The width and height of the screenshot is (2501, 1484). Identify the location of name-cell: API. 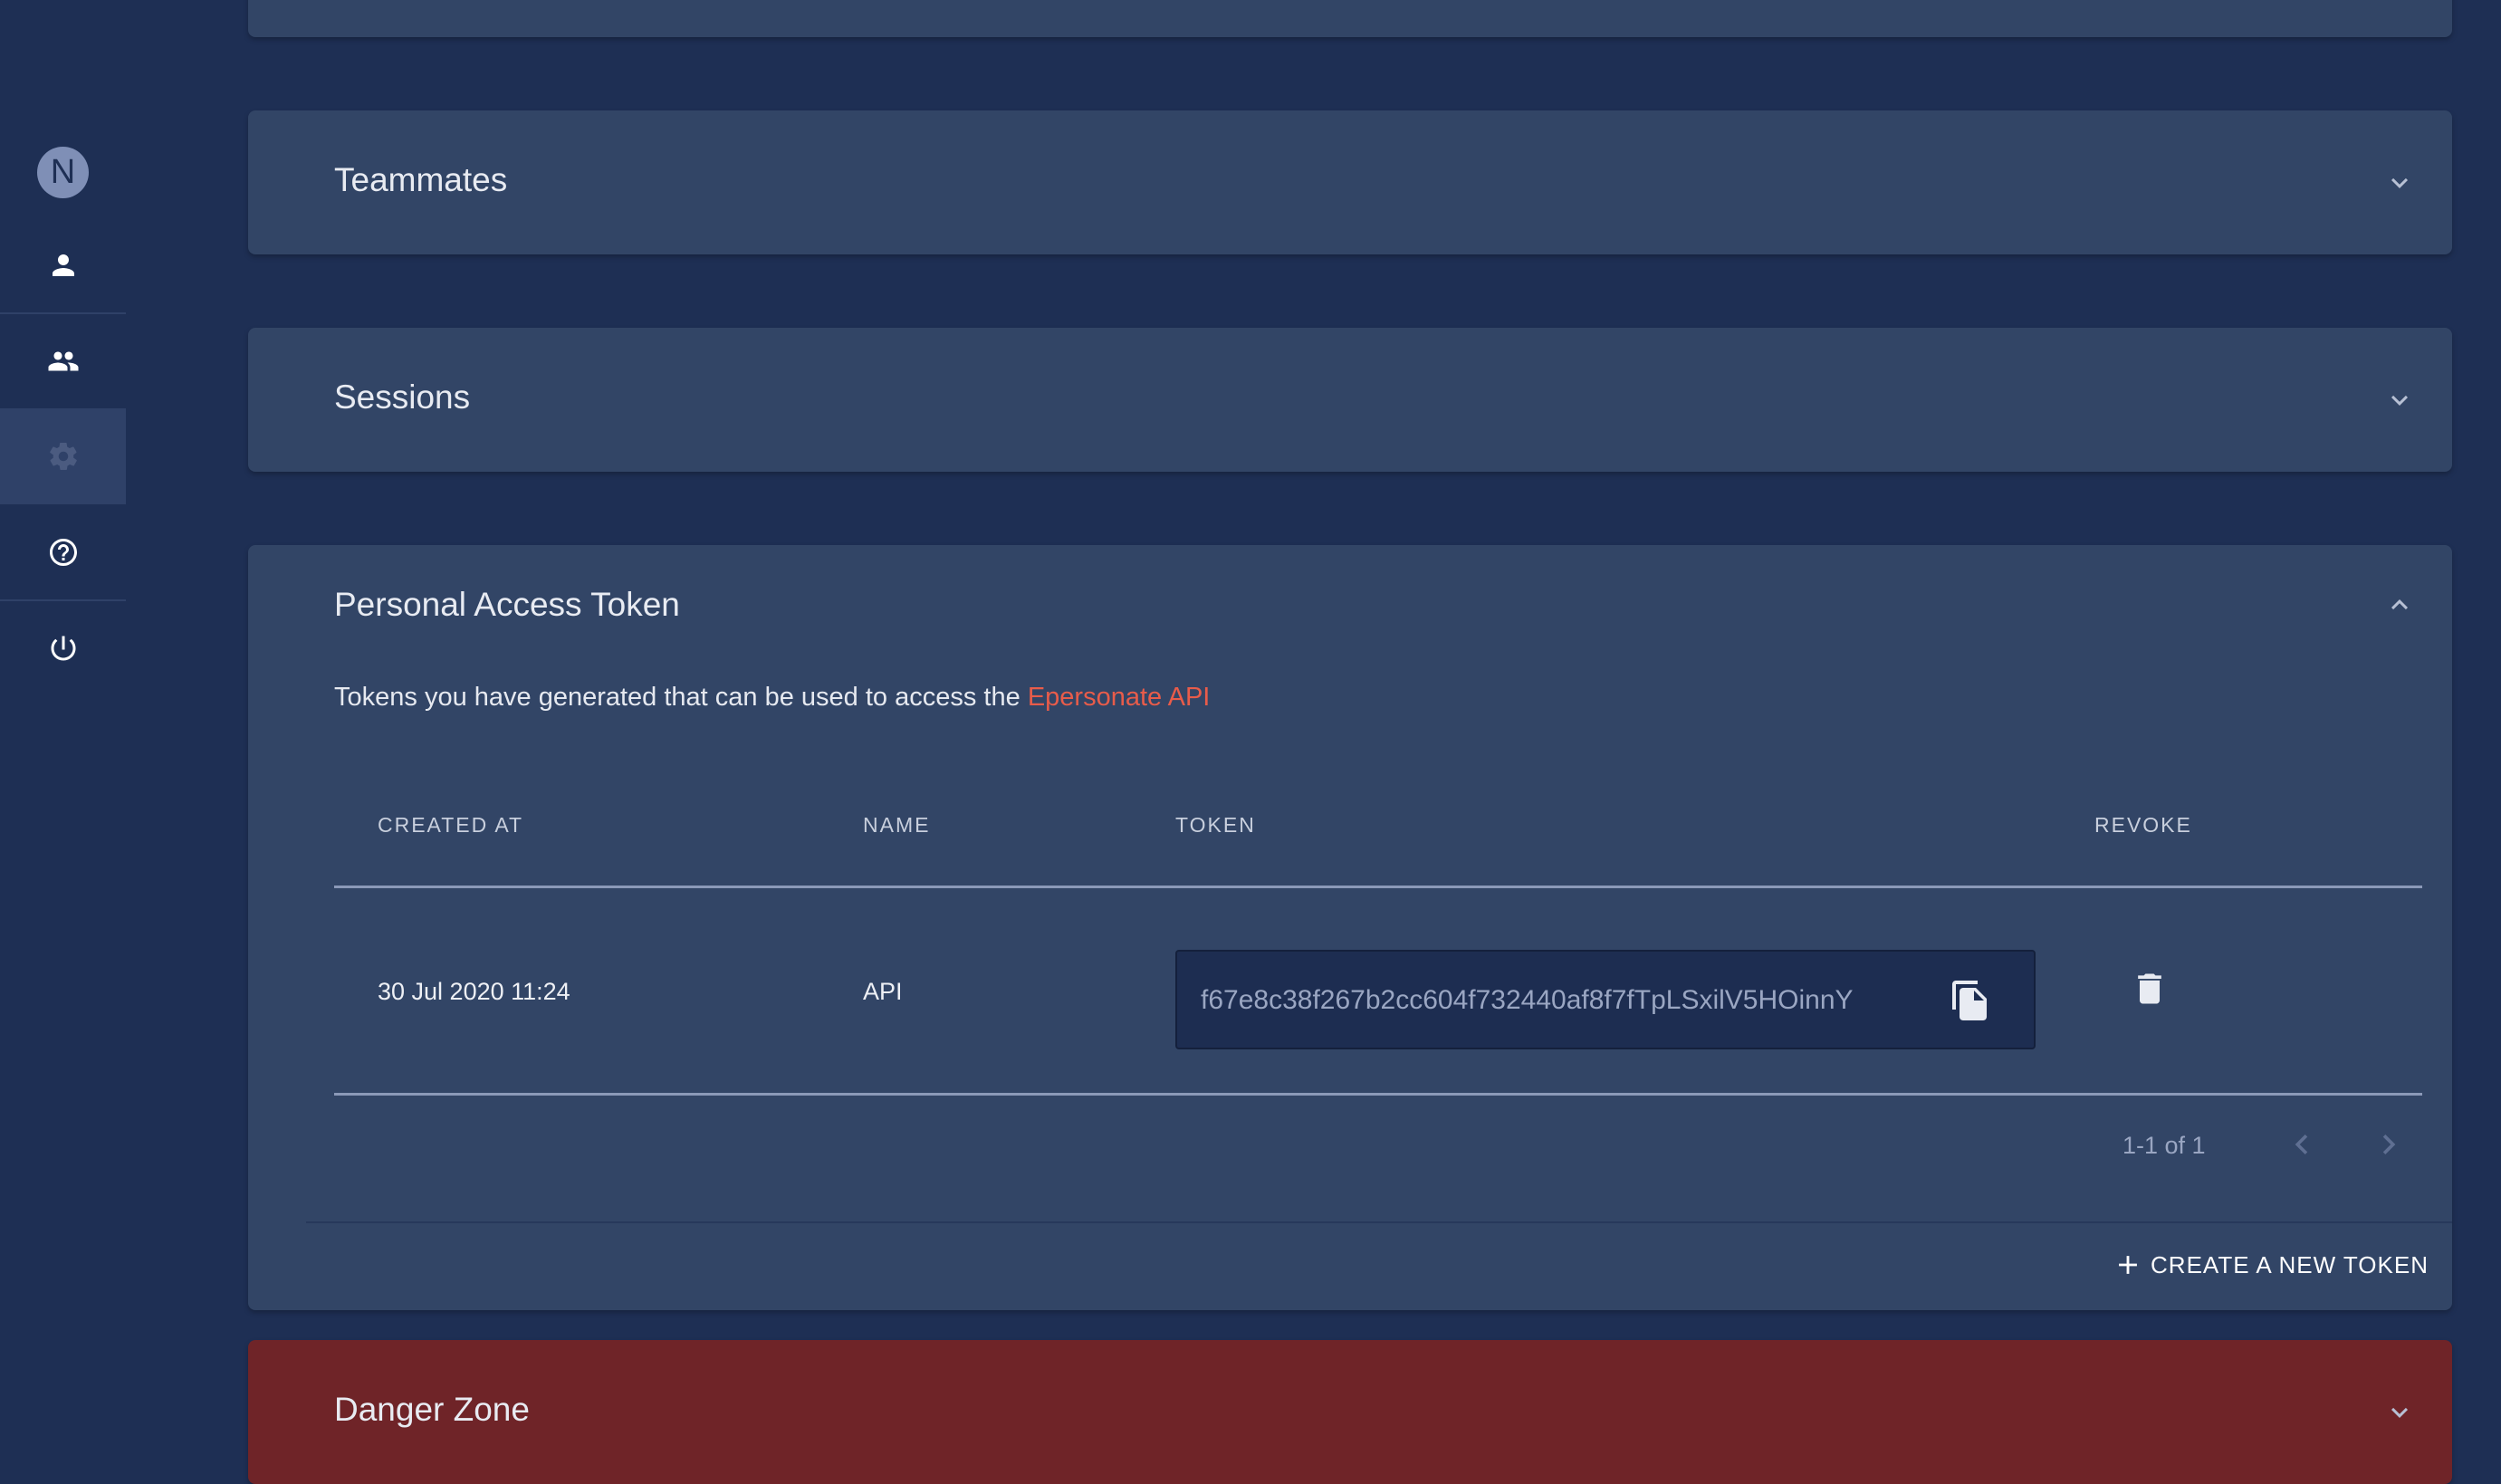
(883, 991).